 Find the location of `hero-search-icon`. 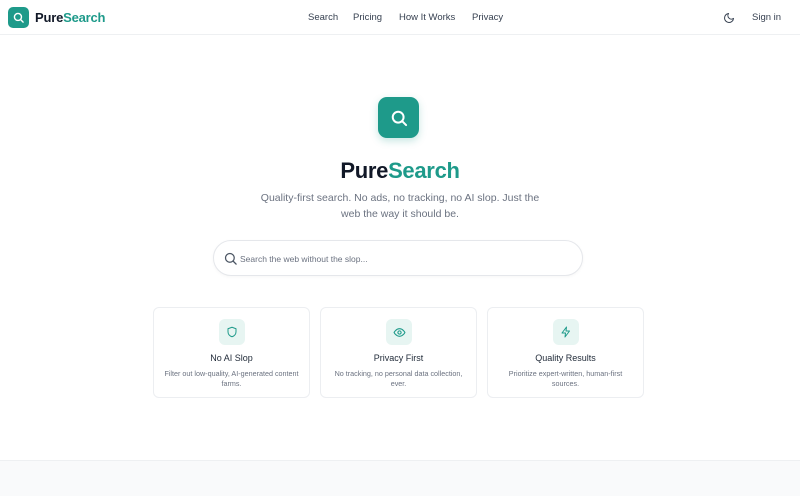

hero-search-icon is located at coordinates (398, 117).